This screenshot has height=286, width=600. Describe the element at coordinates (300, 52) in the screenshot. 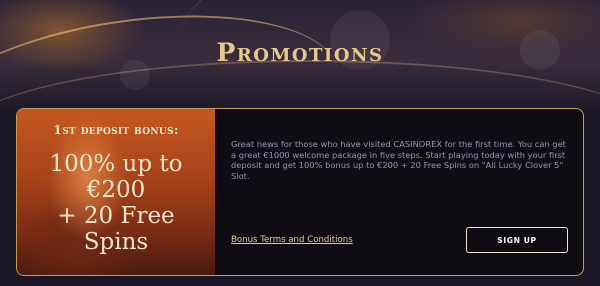

I see `page-title: Promotions` at that location.